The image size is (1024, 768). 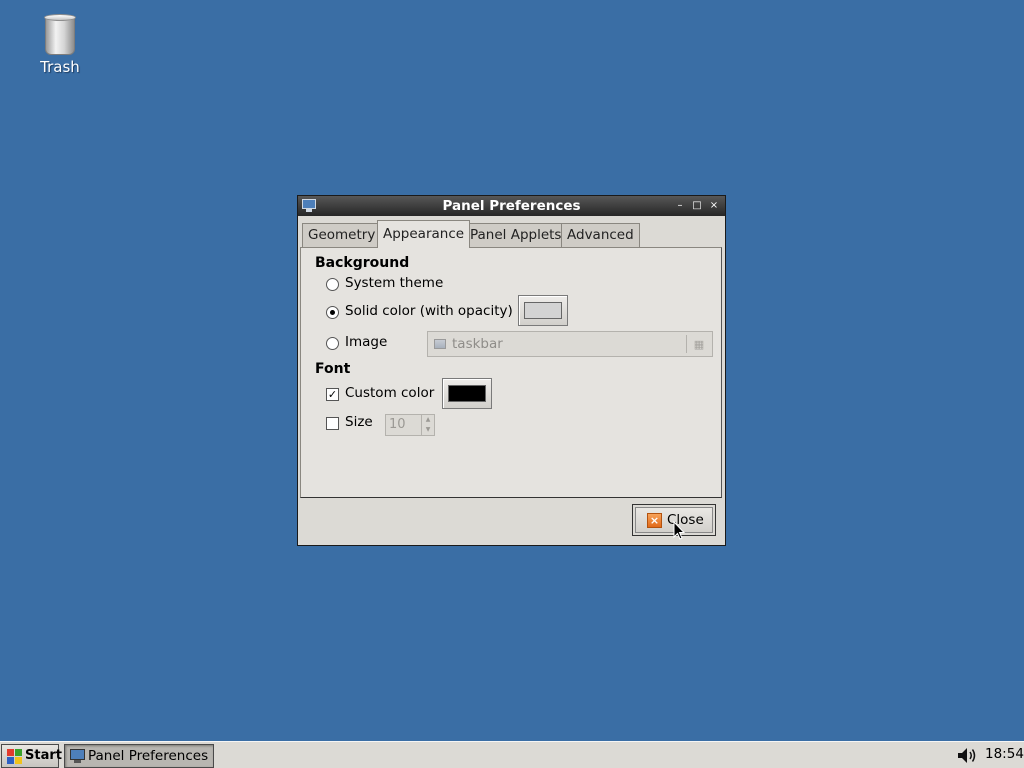 What do you see at coordinates (397, 424) in the screenshot?
I see `font-size-value: 10` at bounding box center [397, 424].